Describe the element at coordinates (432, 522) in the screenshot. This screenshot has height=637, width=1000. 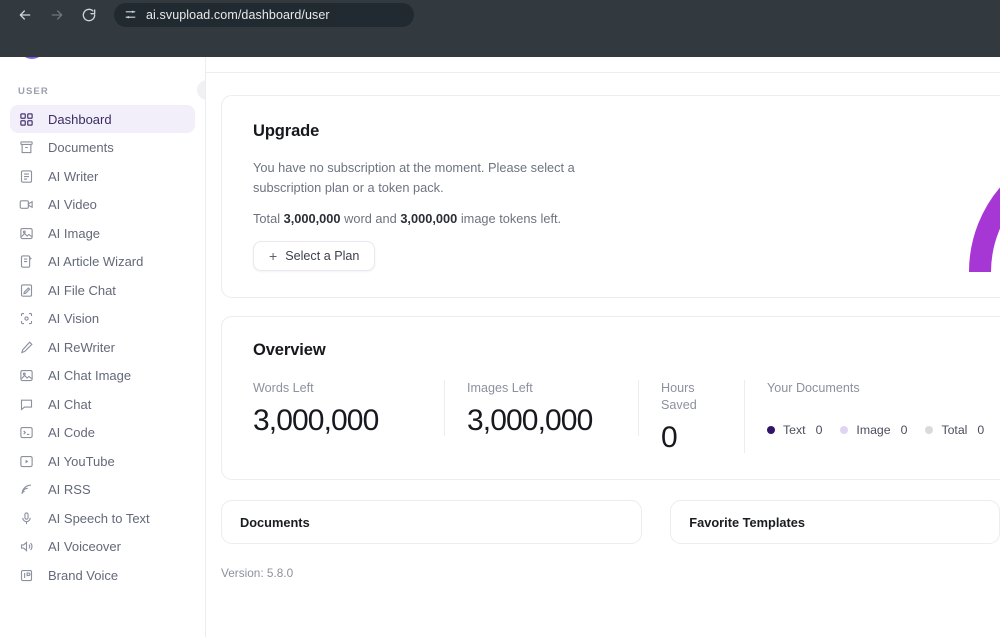
I see `documents-panel: Documents` at that location.